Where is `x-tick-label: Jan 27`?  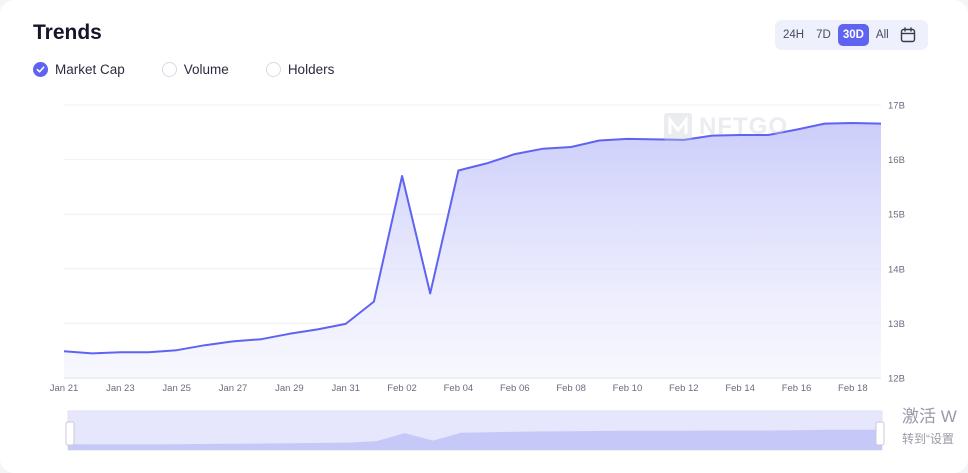 x-tick-label: Jan 27 is located at coordinates (233, 388).